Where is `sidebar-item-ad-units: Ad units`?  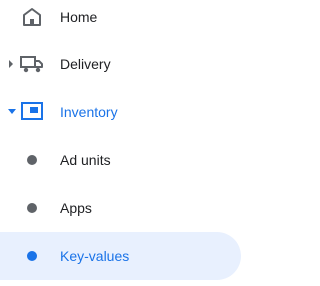
sidebar-item-ad-units: Ad units is located at coordinates (120, 160).